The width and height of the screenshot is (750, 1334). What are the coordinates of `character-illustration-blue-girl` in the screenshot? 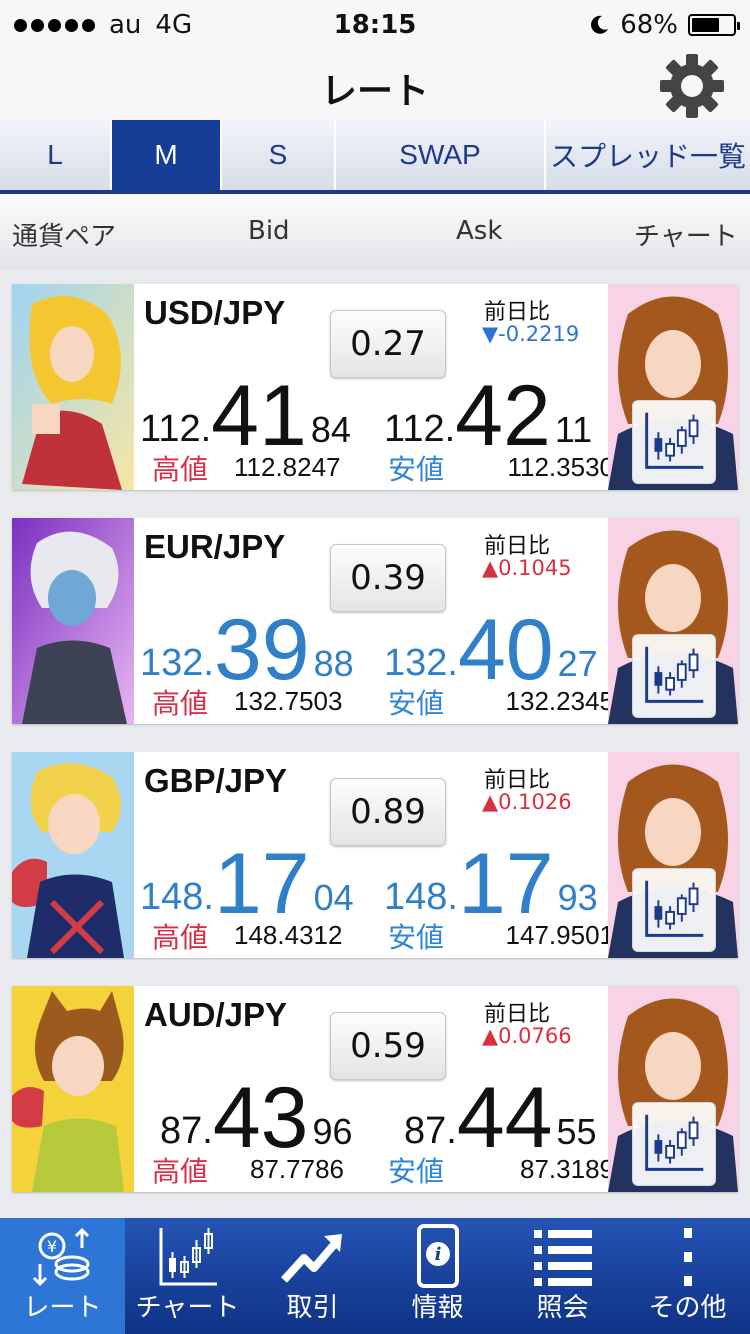 It's located at (73, 621).